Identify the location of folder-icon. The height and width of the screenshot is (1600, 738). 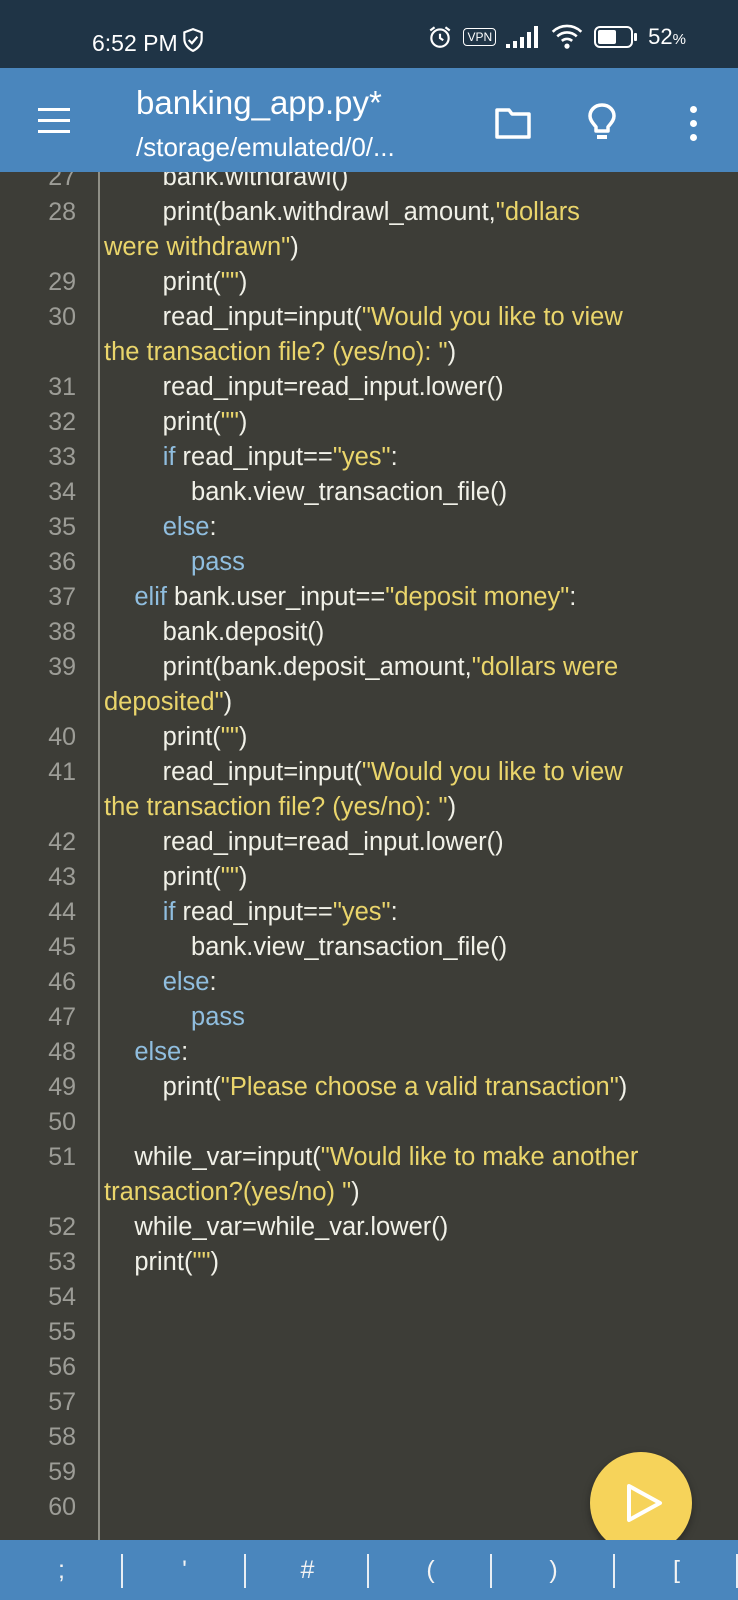
(513, 123).